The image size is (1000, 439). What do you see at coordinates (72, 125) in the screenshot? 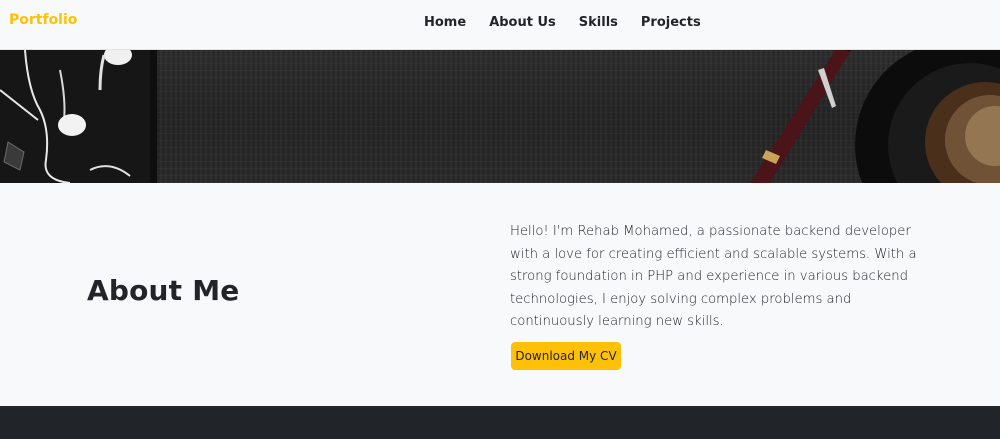
I see `earbud-shape` at bounding box center [72, 125].